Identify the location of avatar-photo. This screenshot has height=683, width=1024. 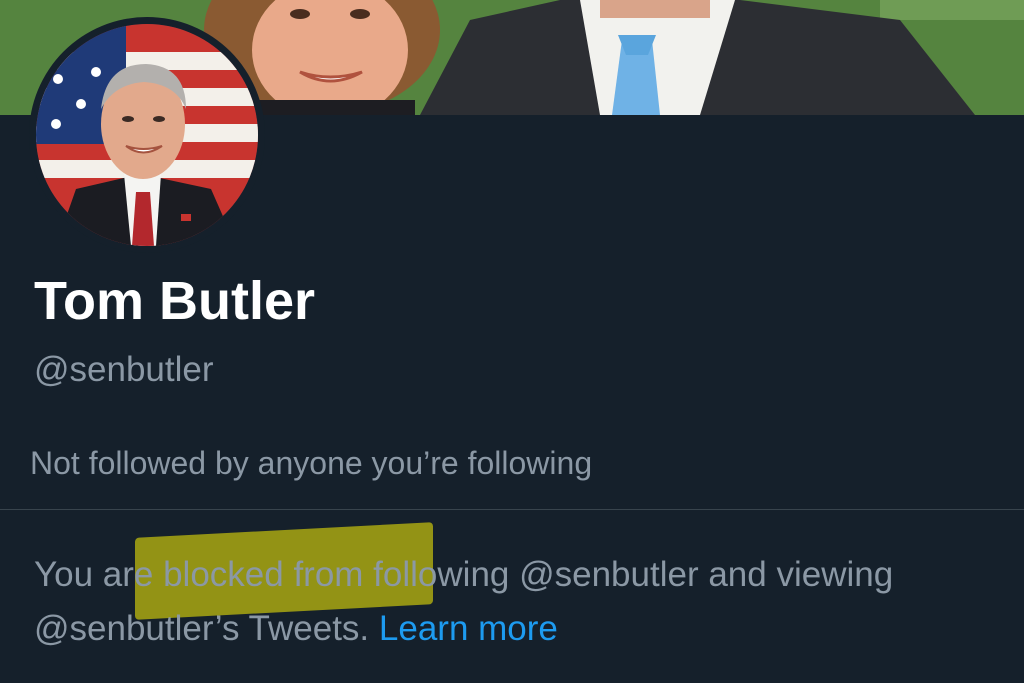
(147, 135).